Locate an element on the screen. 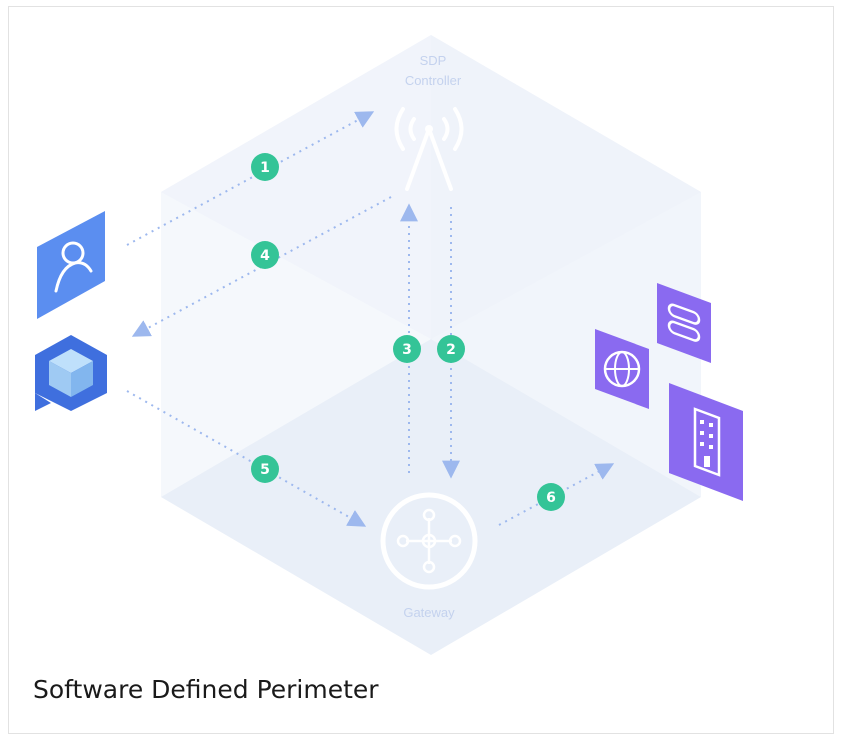  step-badge-2: 2 is located at coordinates (451, 349).